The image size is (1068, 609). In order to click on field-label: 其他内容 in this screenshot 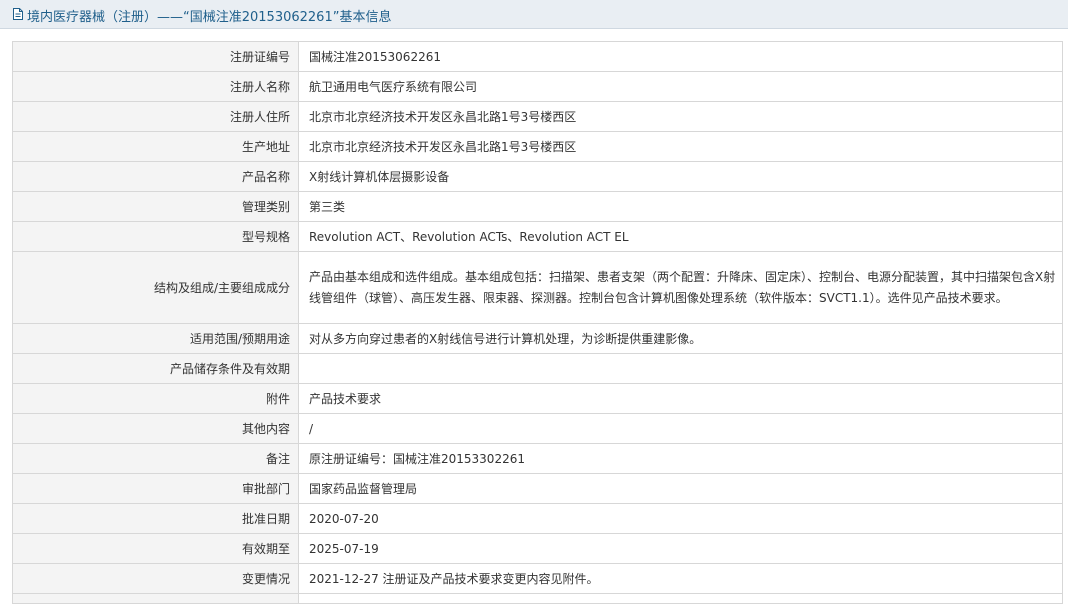, I will do `click(155, 428)`.